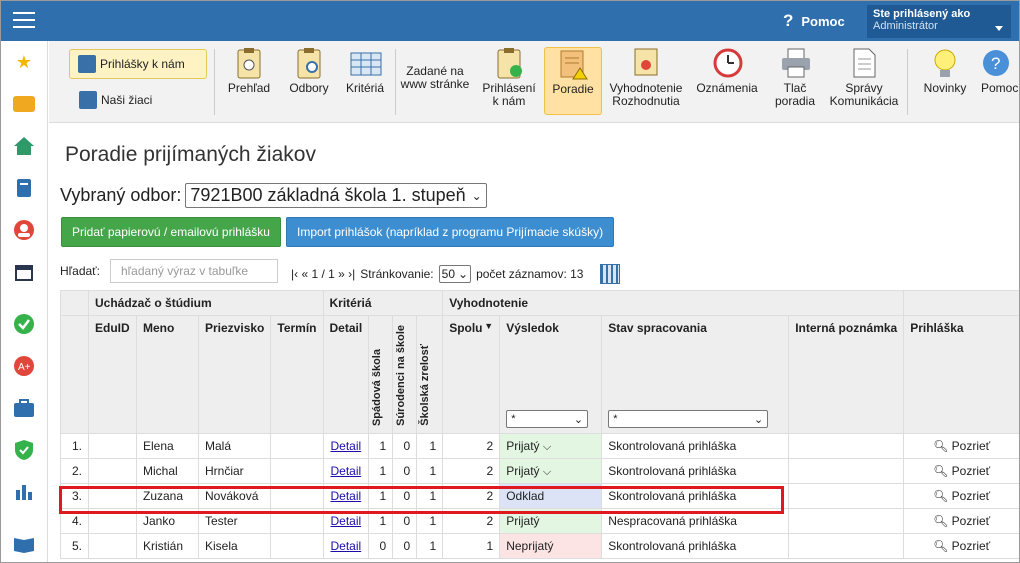  Describe the element at coordinates (945, 81) in the screenshot. I see `ribbon-novinky: Novinky` at that location.